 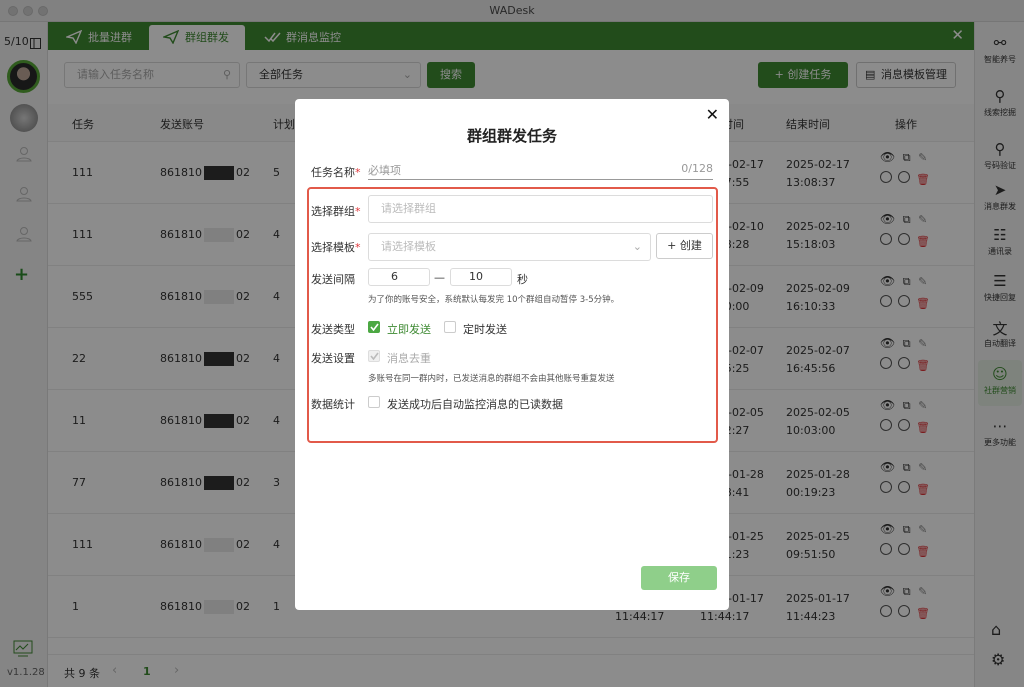 What do you see at coordinates (485, 329) in the screenshot?
I see `scheduled-send-label: 定时发送` at bounding box center [485, 329].